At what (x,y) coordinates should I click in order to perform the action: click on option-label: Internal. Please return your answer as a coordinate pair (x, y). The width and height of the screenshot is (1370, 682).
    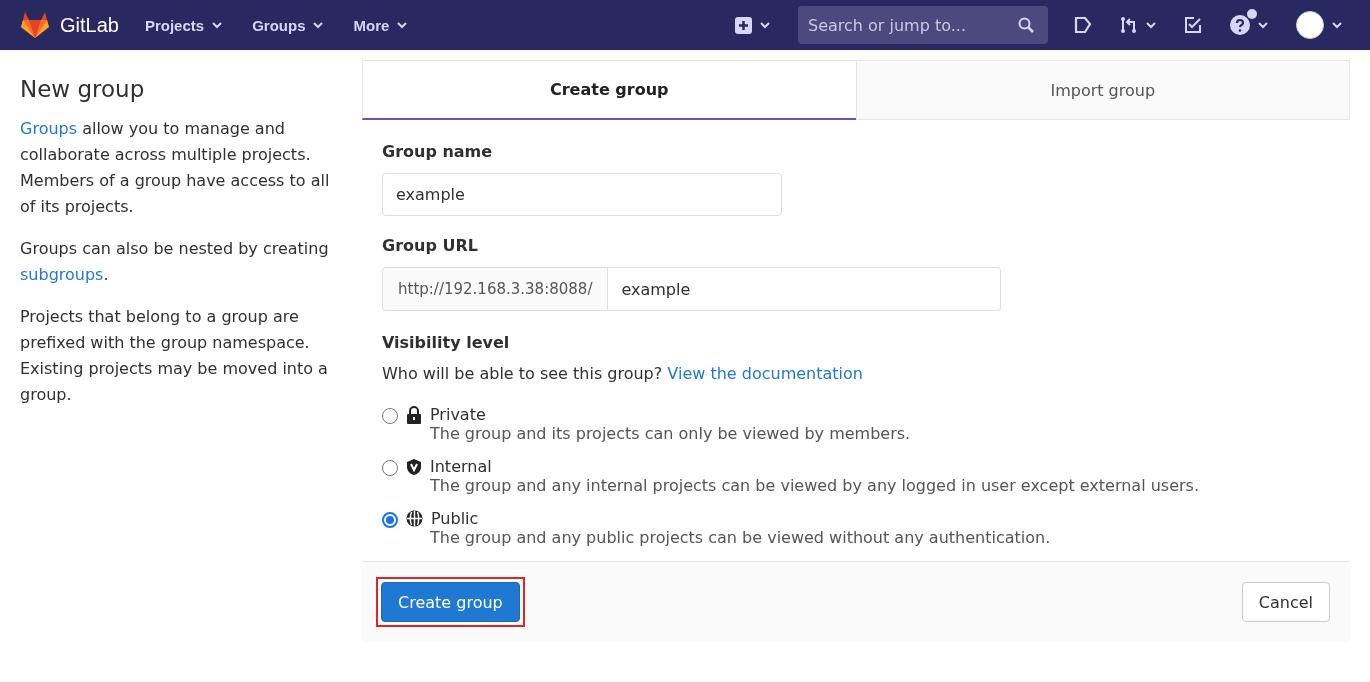
    Looking at the image, I should click on (461, 466).